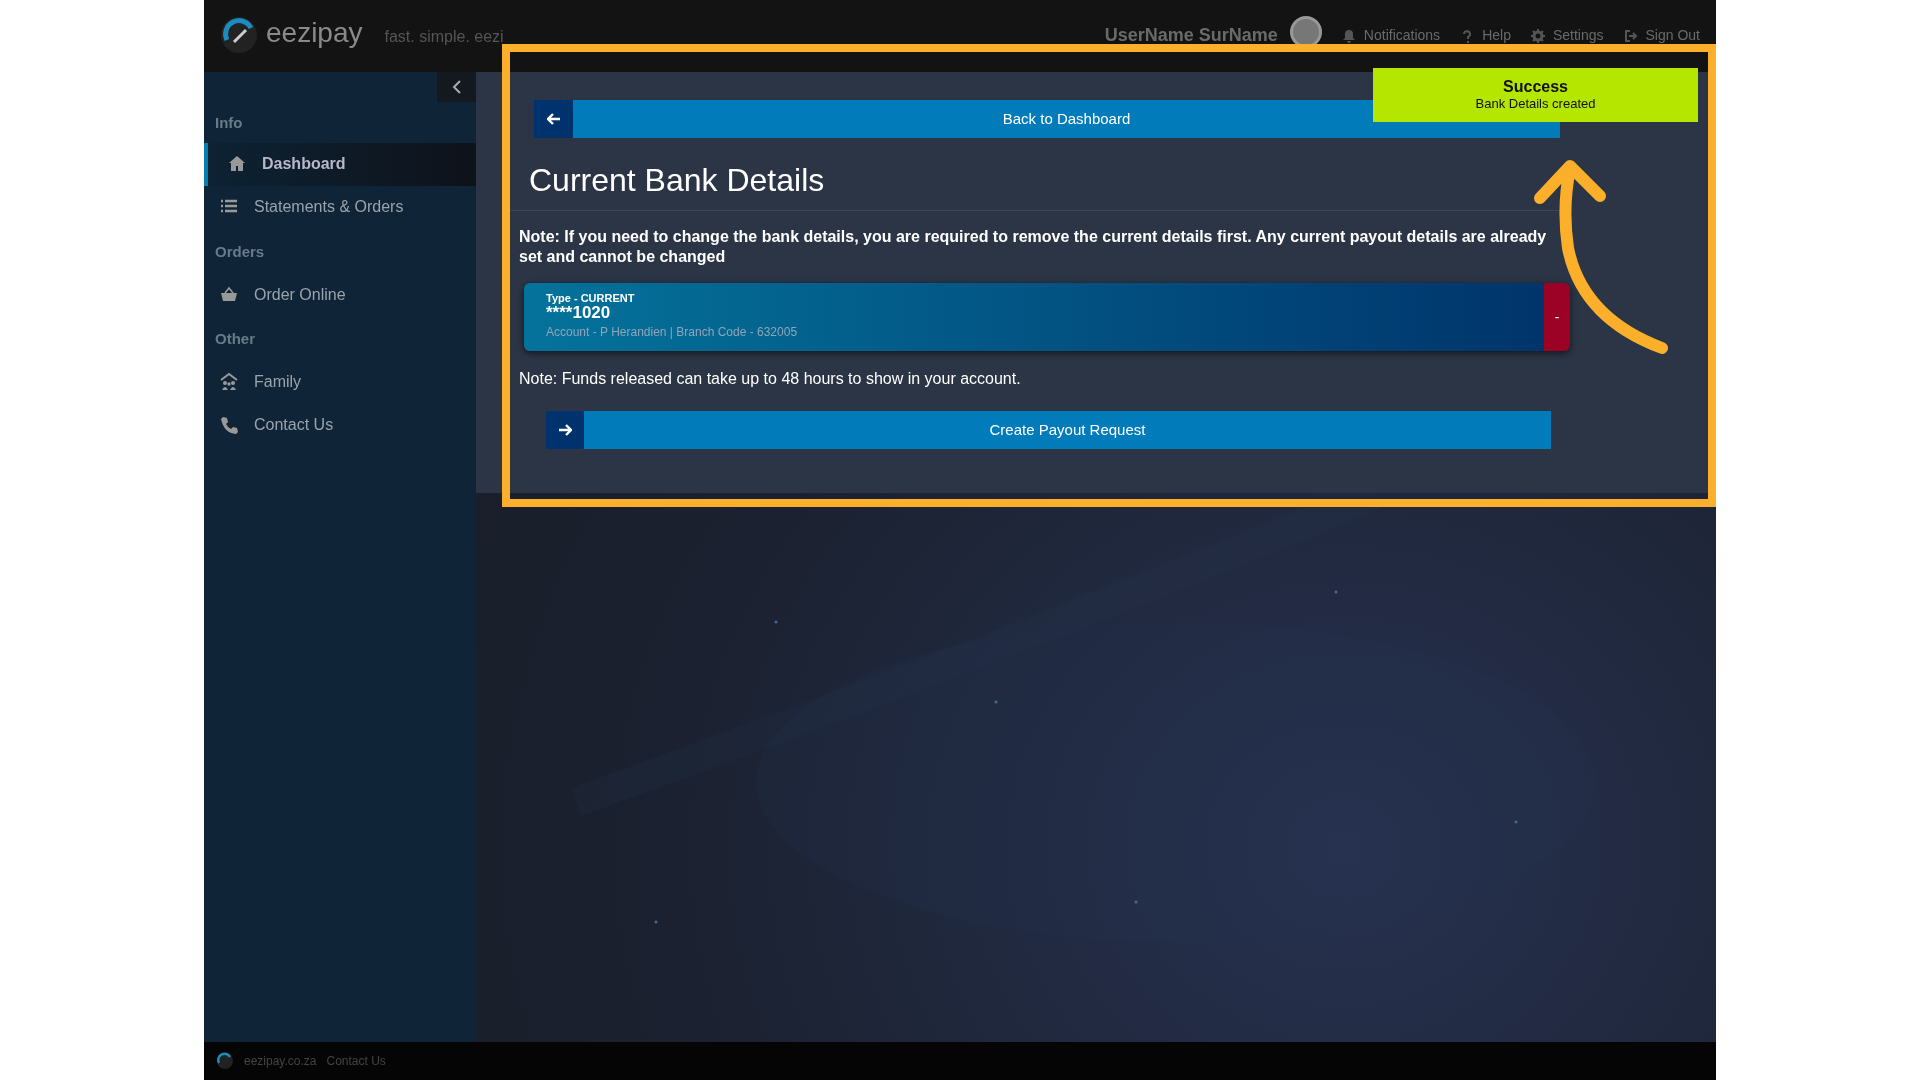  What do you see at coordinates (590, 298) in the screenshot?
I see `account-type: Type - CURRENT` at bounding box center [590, 298].